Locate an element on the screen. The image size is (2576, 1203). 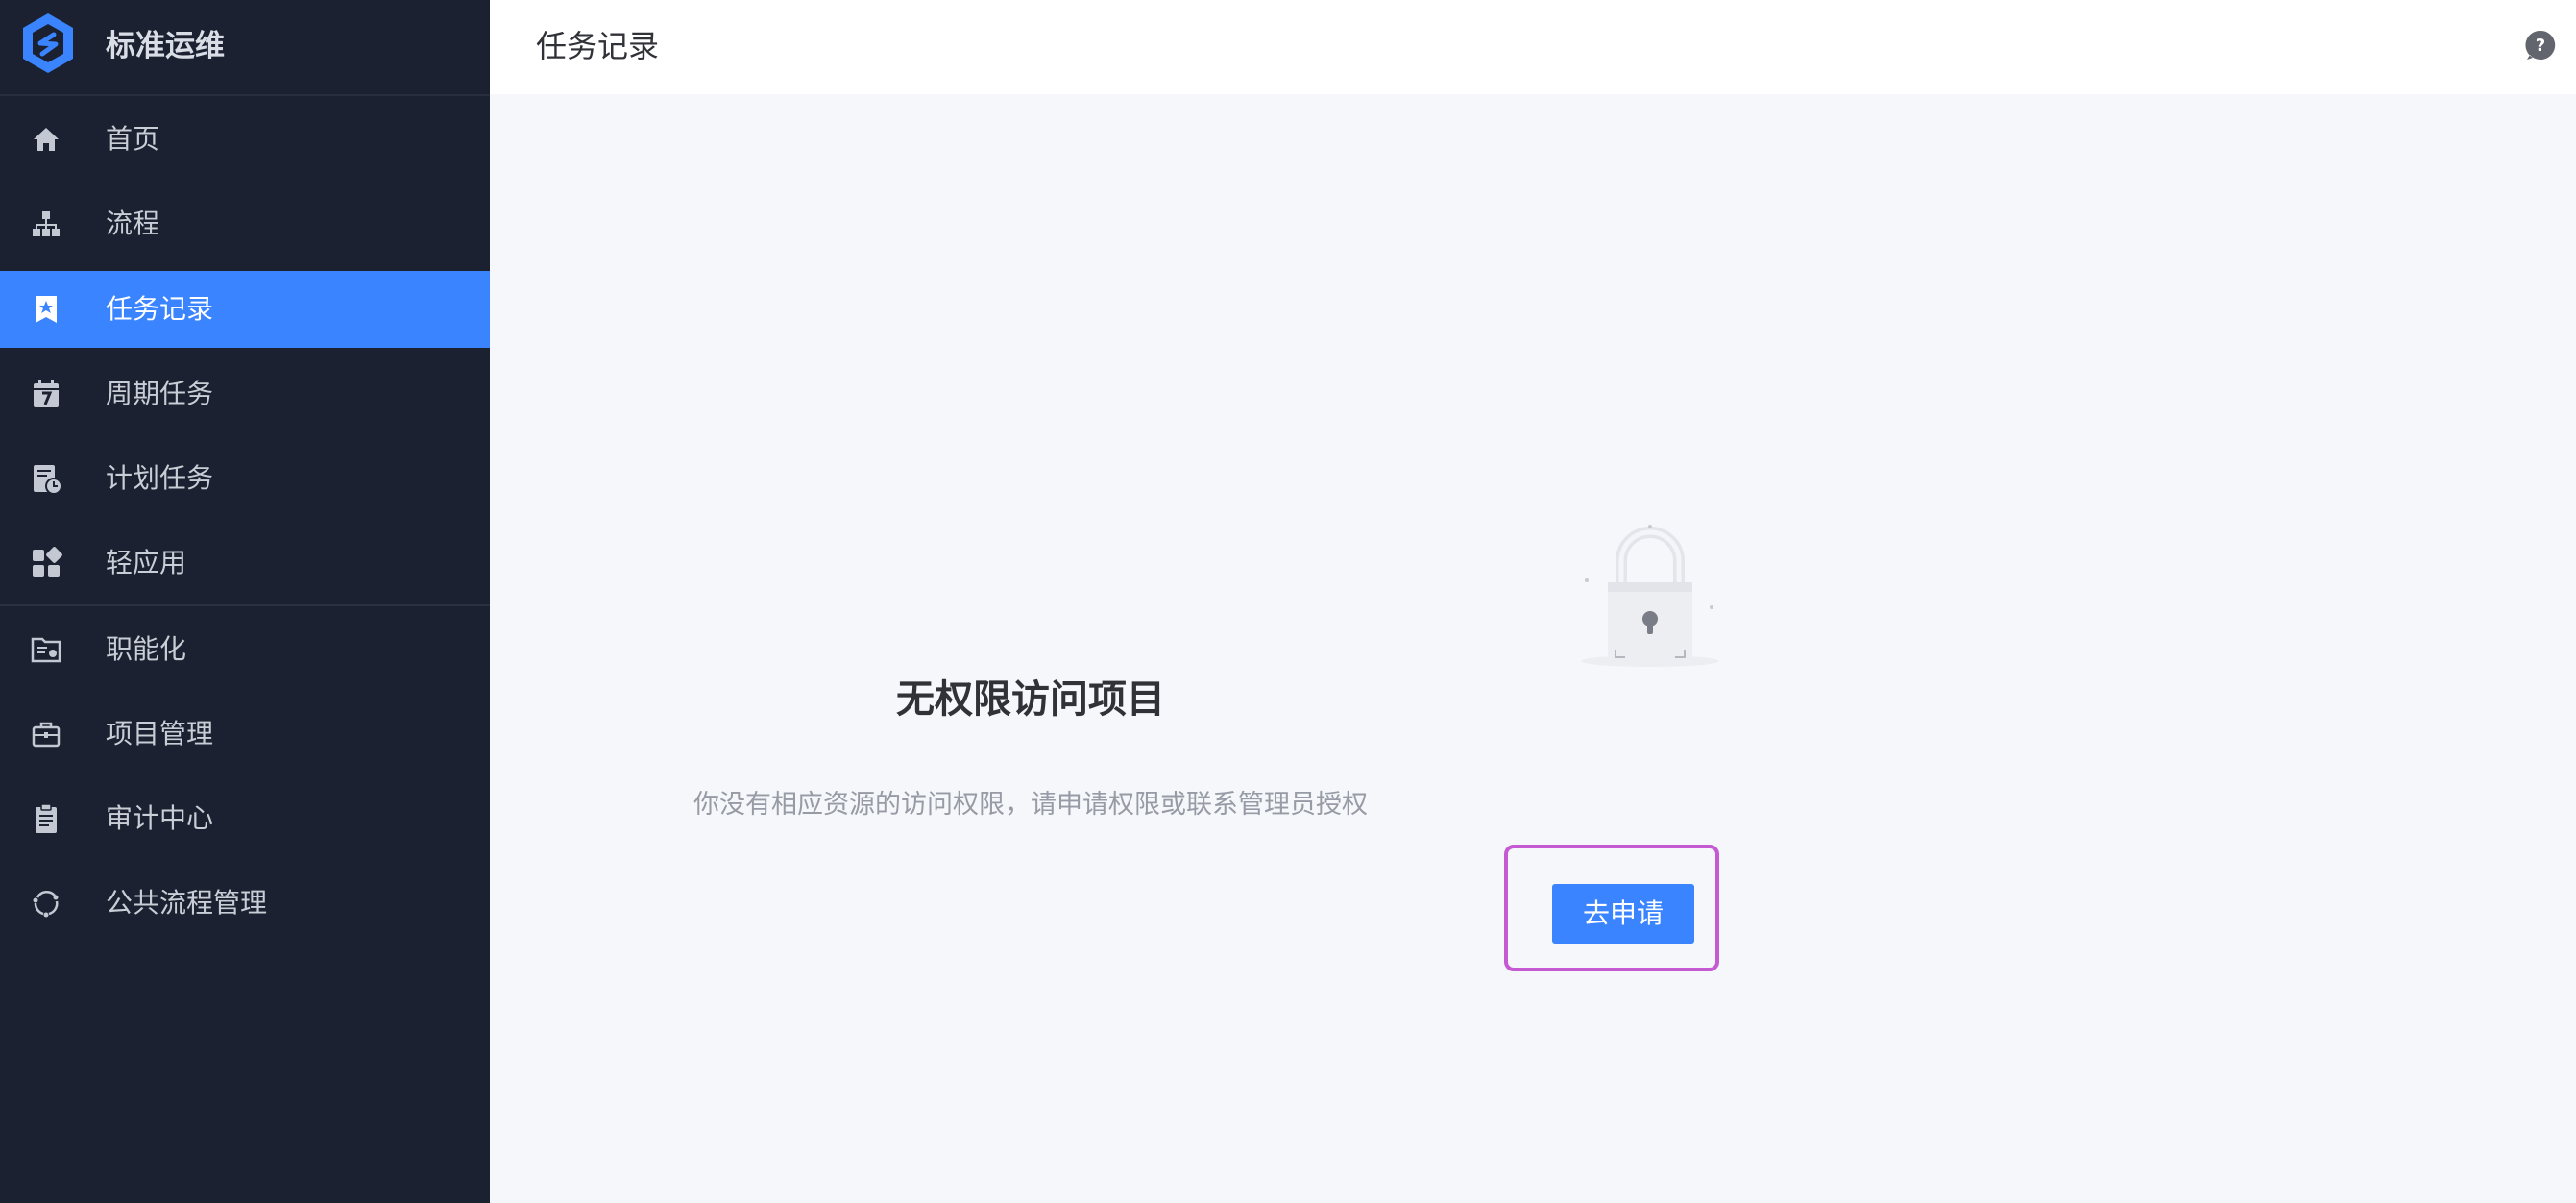
page-header: 任务记录 ? is located at coordinates (1533, 47).